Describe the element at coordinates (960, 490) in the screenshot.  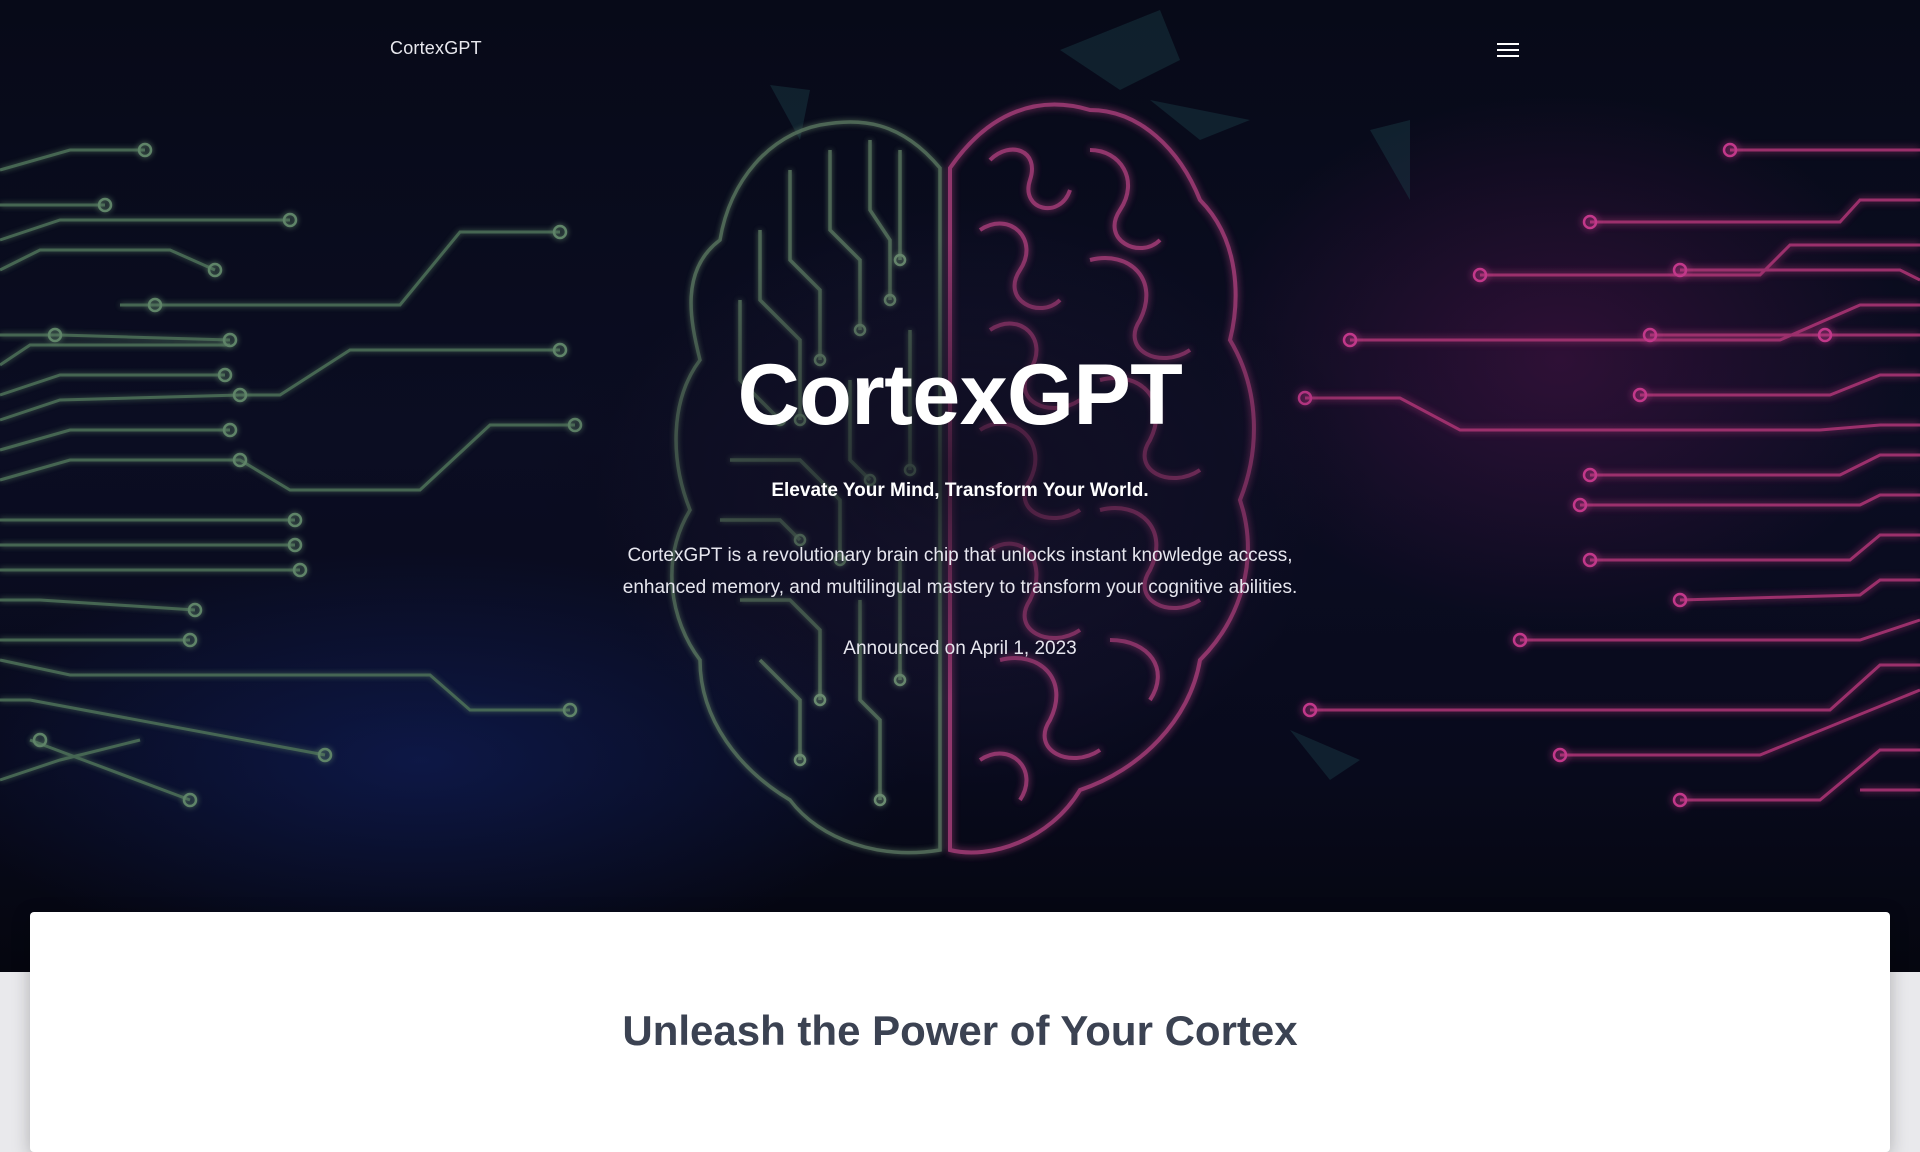
I see `hero-tagline: Elevate Your Mind, Transform Your World.` at that location.